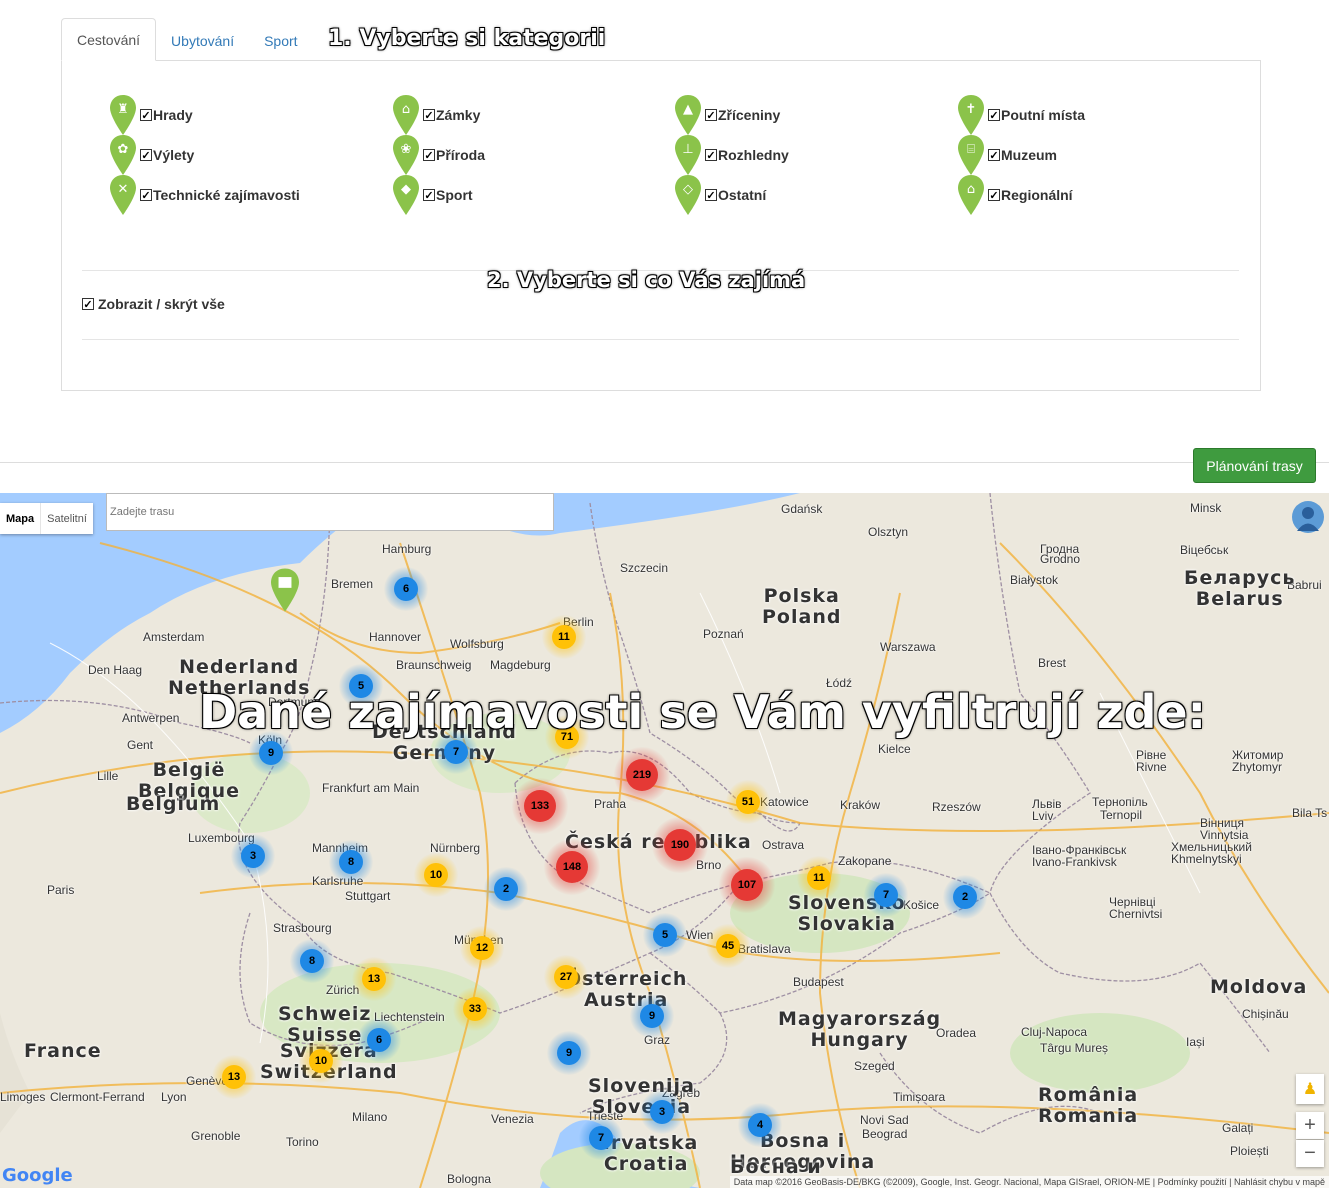 This screenshot has width=1329, height=1188. What do you see at coordinates (802, 617) in the screenshot?
I see `country-name-en: Poland` at bounding box center [802, 617].